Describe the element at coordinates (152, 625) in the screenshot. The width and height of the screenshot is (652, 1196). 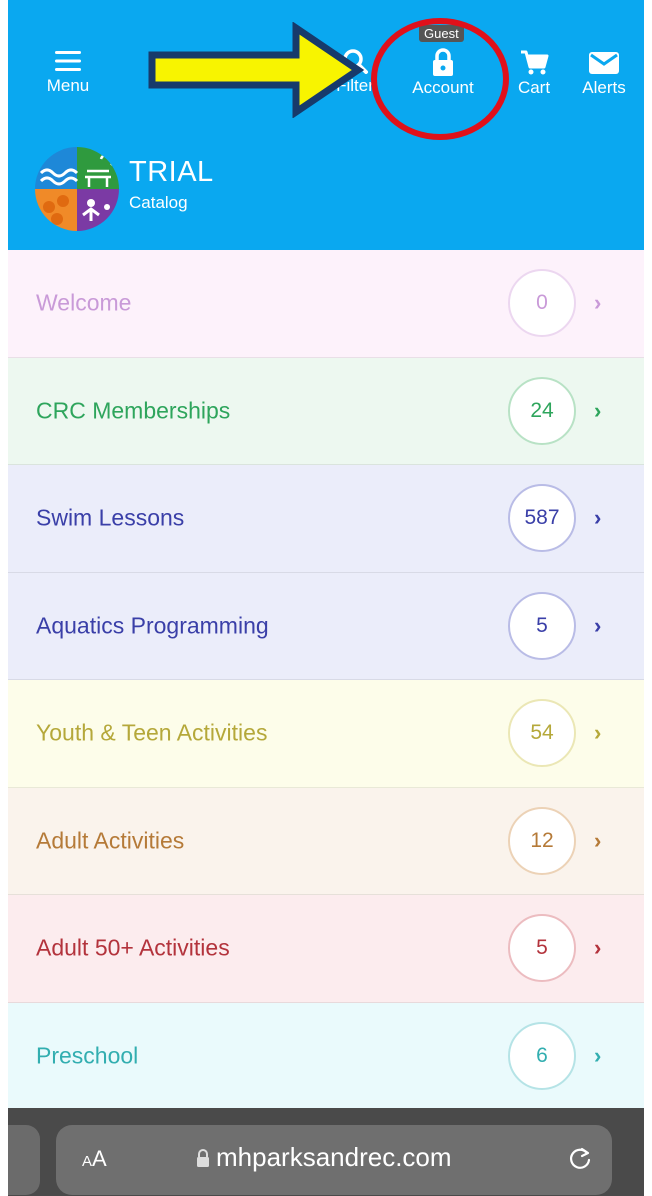
I see `category-name: Aquatics Programming` at that location.